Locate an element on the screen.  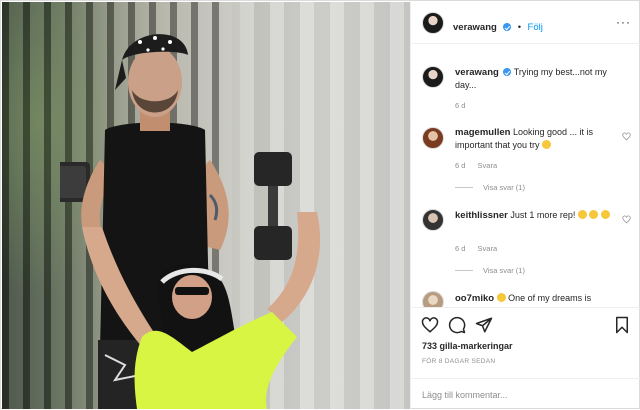
likes-count: 733 gilla-markeringar is located at coordinates (467, 346).